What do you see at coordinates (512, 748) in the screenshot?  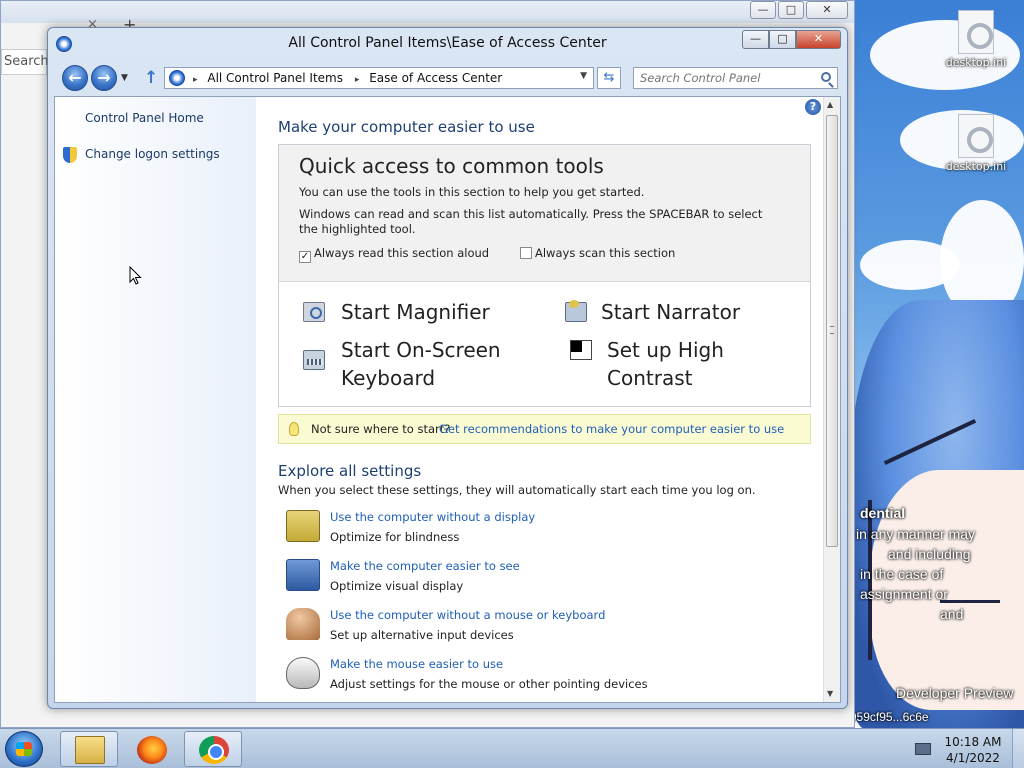 I see `taskbar: 10:18 AM 4/1/2022` at bounding box center [512, 748].